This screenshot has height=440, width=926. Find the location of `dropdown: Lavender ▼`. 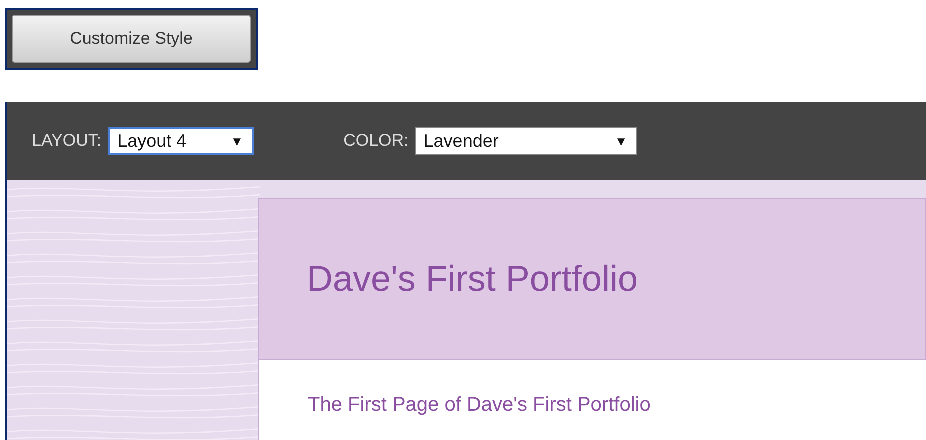

dropdown: Lavender ▼ is located at coordinates (525, 141).